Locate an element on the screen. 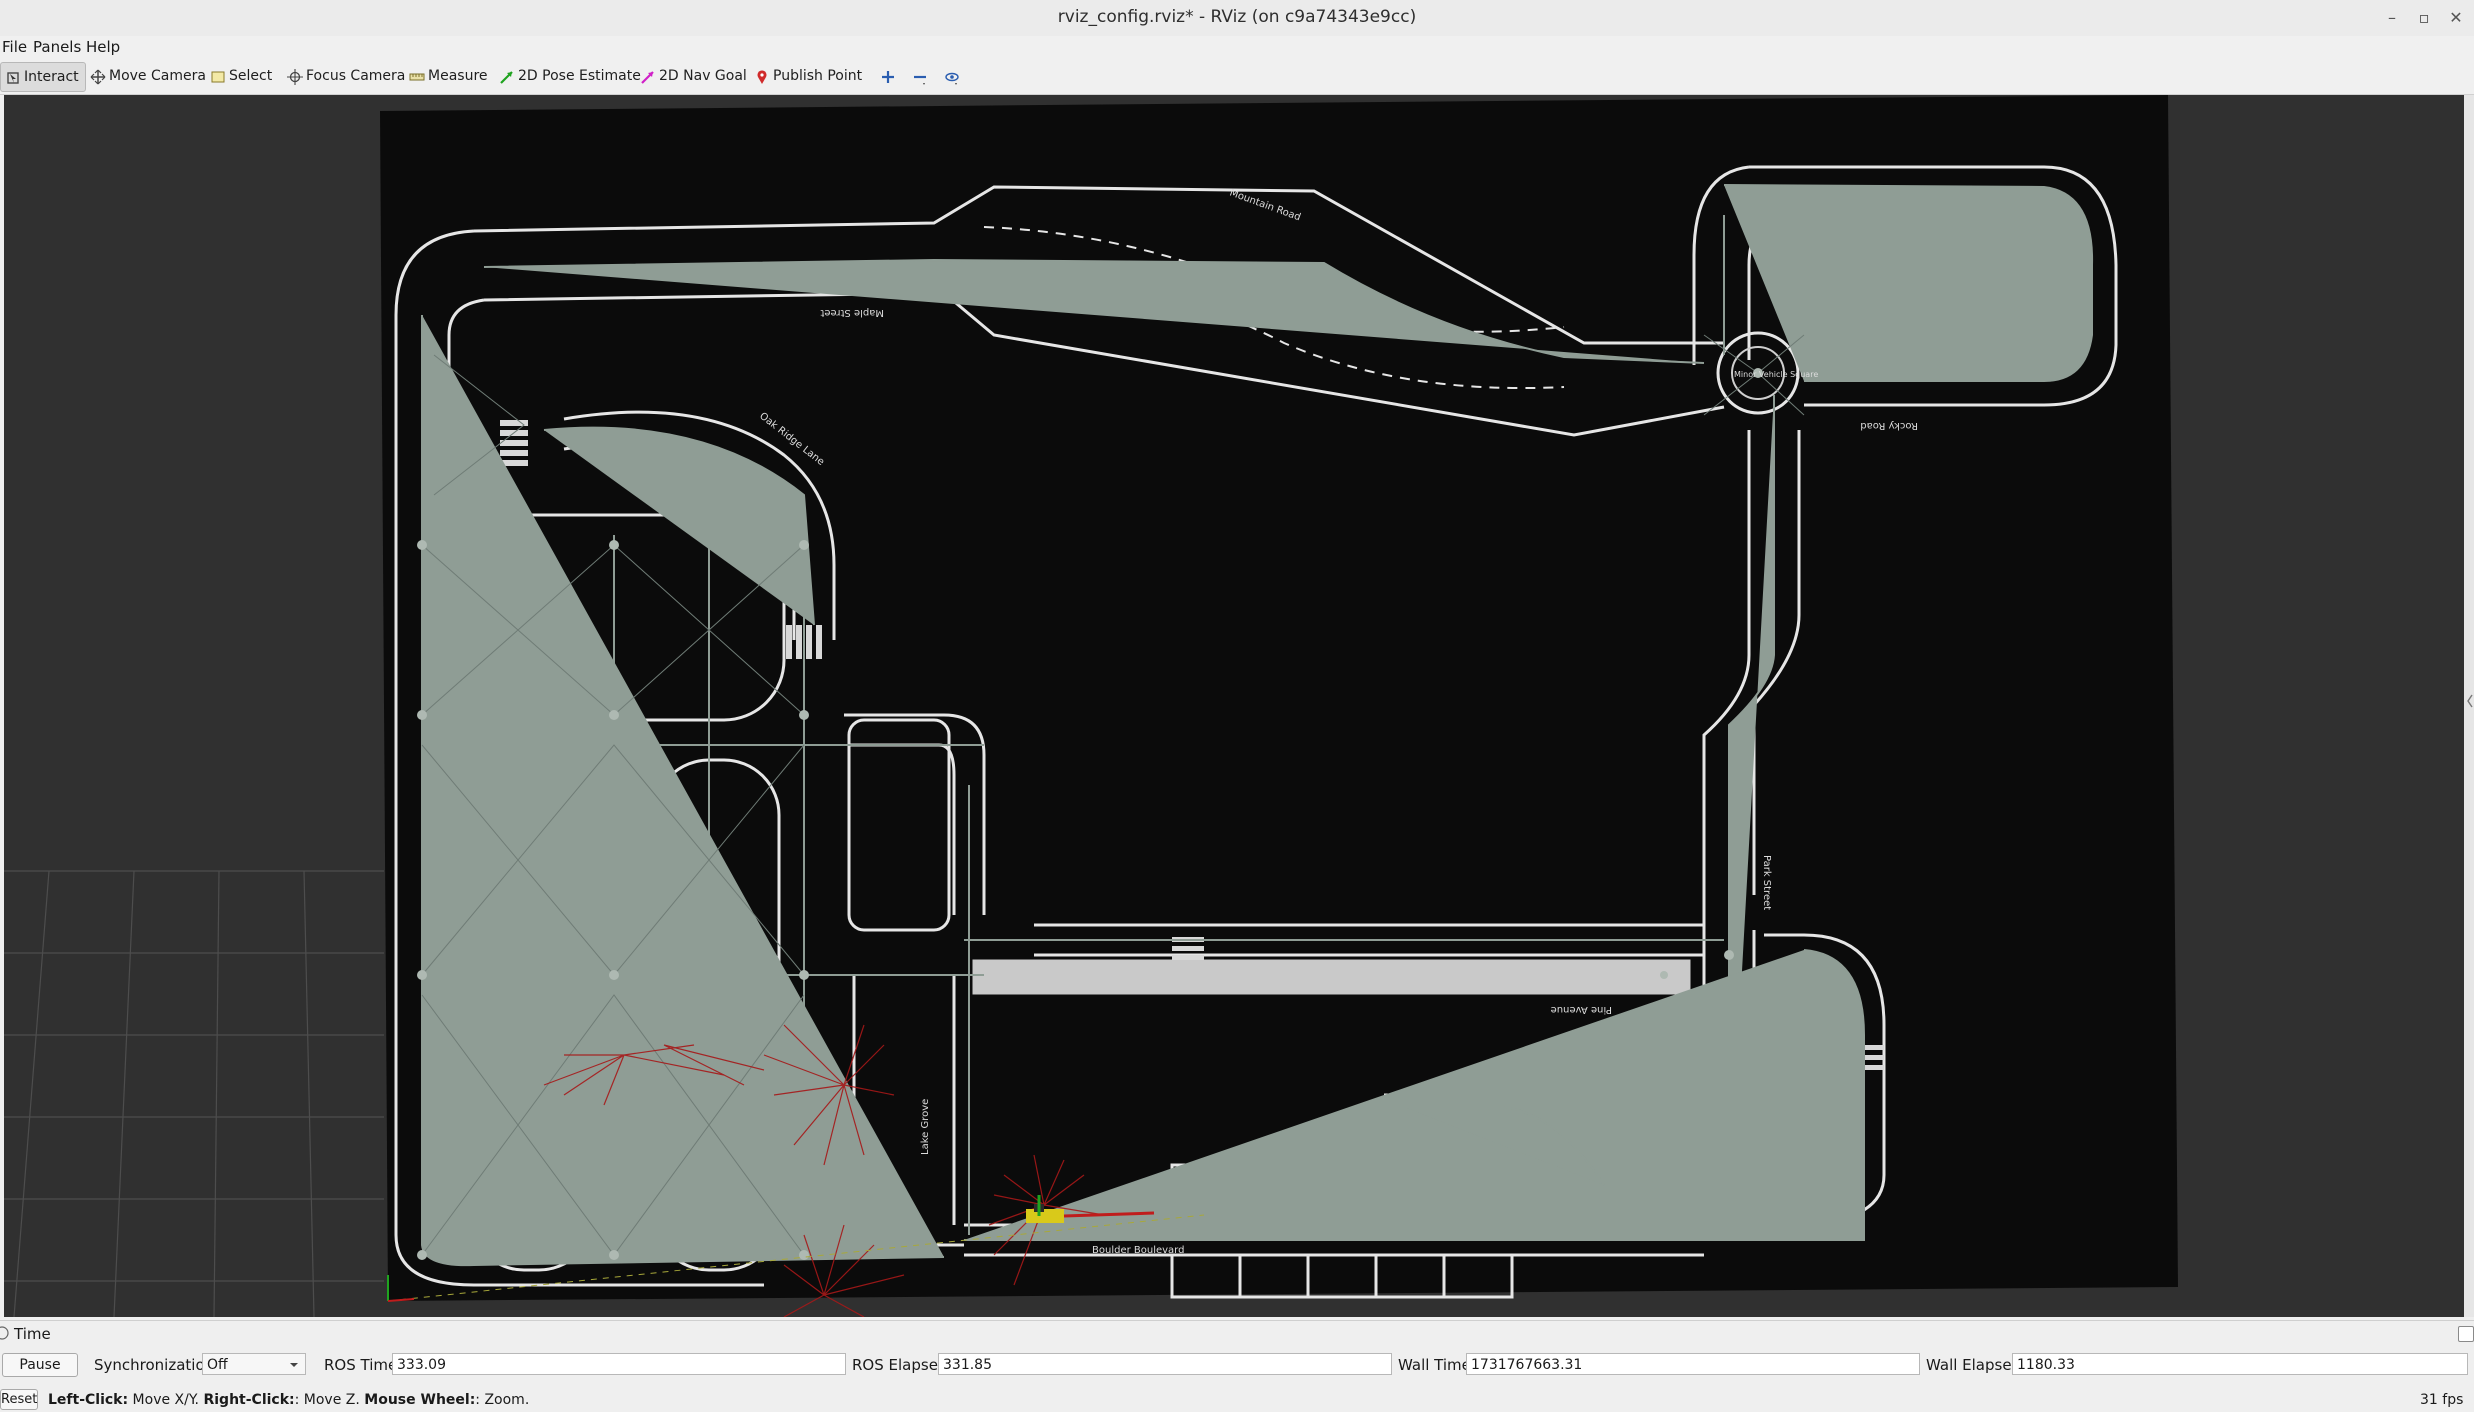 The height and width of the screenshot is (1412, 2474). pause-button: Pause is located at coordinates (40, 1365).